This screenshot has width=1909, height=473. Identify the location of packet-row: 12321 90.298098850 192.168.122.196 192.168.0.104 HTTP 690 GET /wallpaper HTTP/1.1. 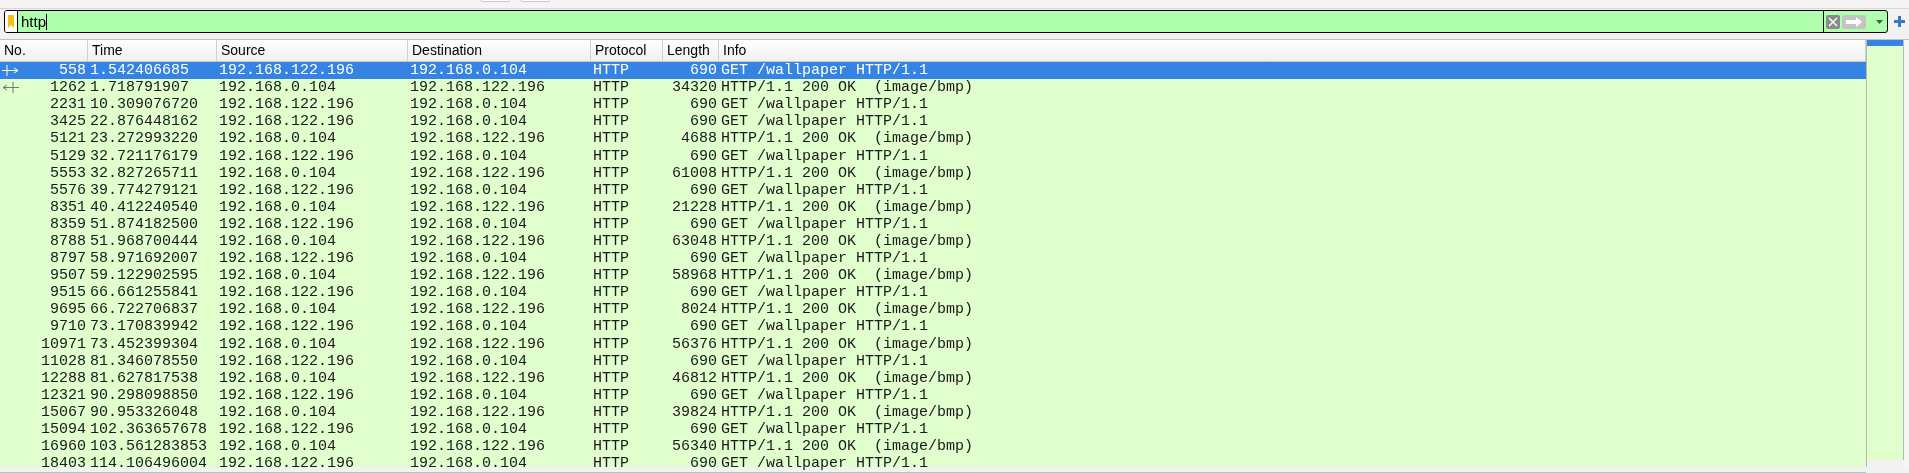
(933, 395).